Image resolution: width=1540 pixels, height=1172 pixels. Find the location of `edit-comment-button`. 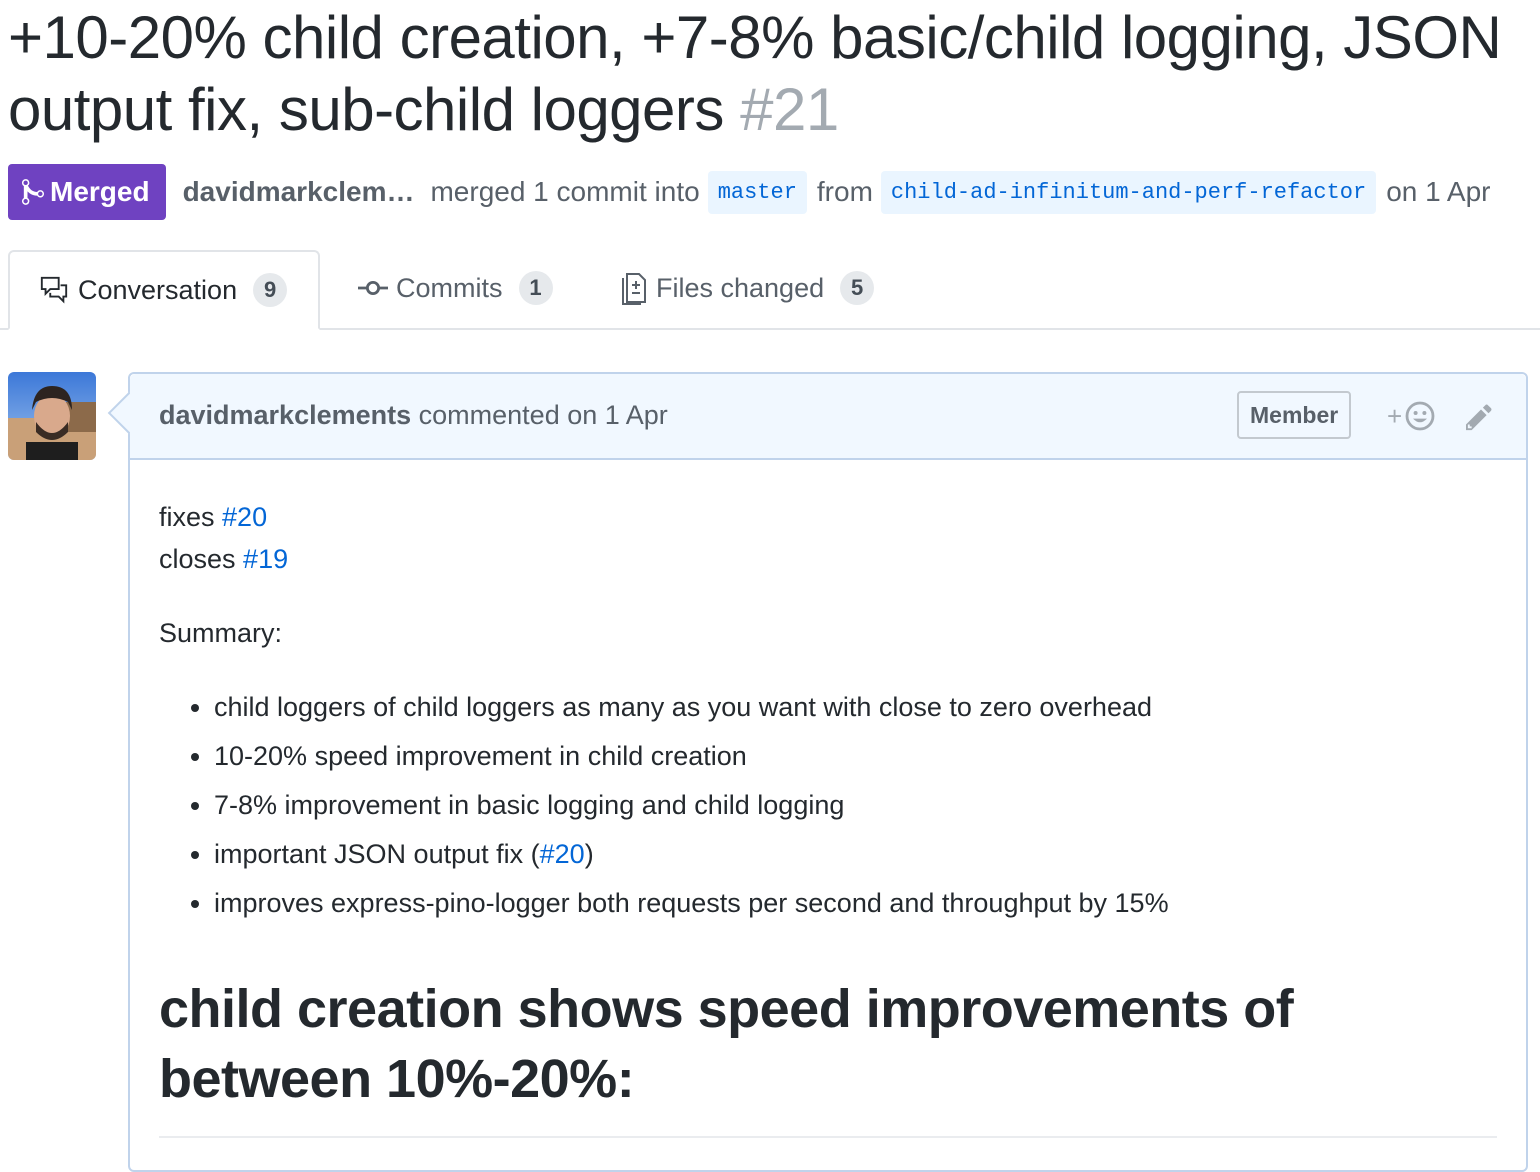

edit-comment-button is located at coordinates (1481, 419).